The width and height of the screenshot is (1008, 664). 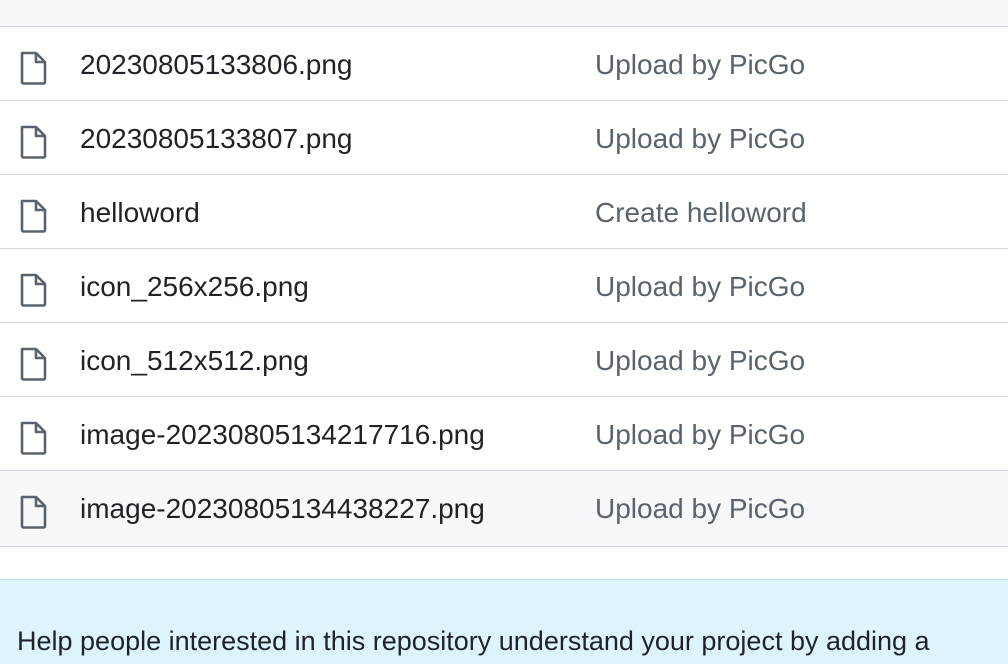 I want to click on file-name-link: image-20230805134217716.png, so click(x=282, y=433).